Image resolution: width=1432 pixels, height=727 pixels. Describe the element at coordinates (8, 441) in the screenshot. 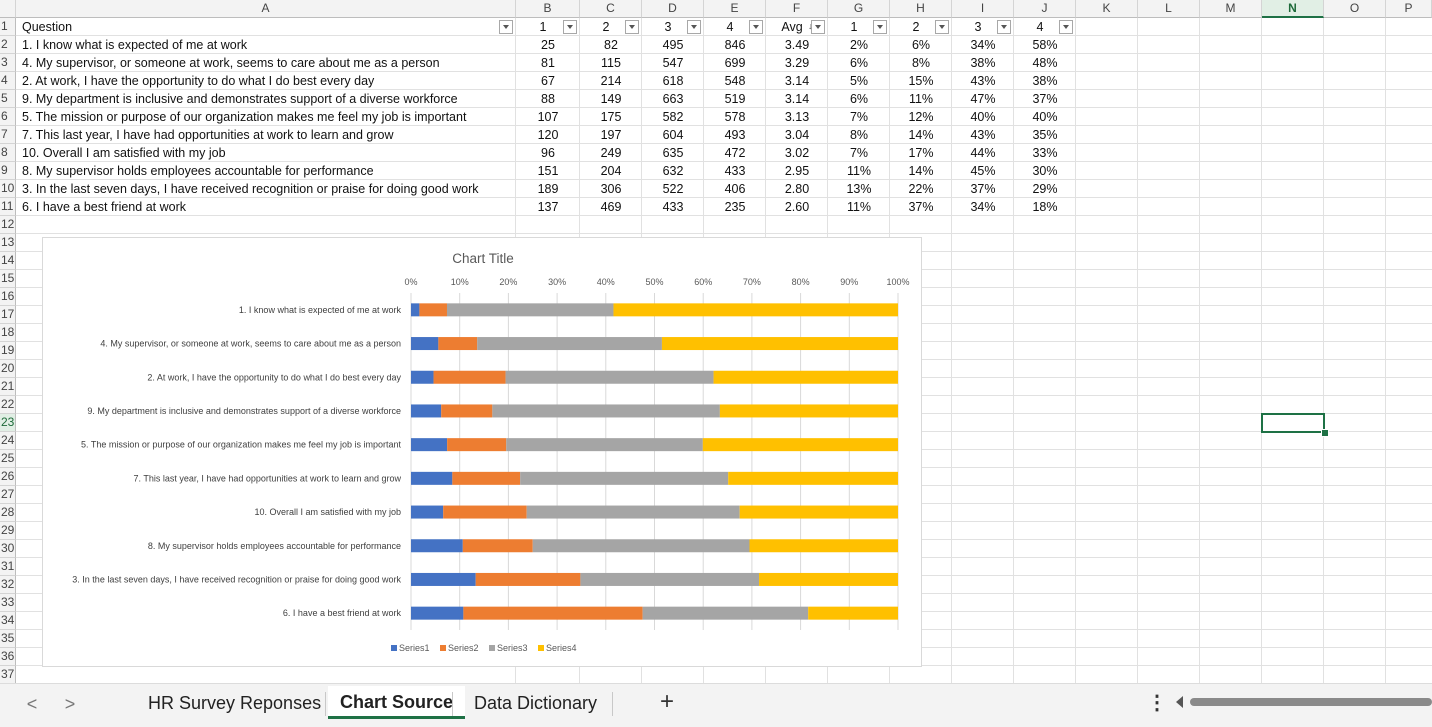

I see `row-header-24: 24` at that location.